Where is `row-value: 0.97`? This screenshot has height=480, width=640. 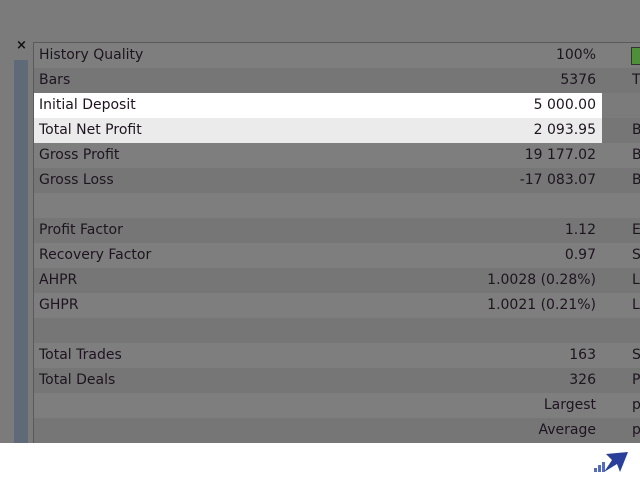
row-value: 0.97 is located at coordinates (580, 255).